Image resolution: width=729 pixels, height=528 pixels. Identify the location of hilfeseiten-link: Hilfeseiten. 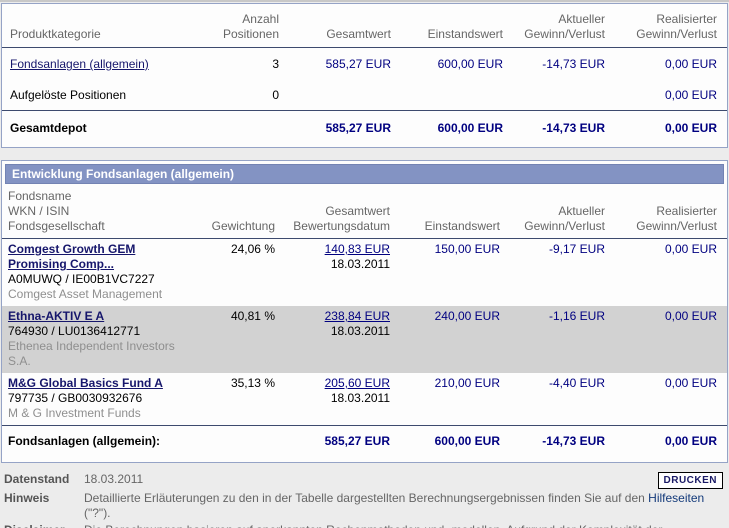
(676, 498).